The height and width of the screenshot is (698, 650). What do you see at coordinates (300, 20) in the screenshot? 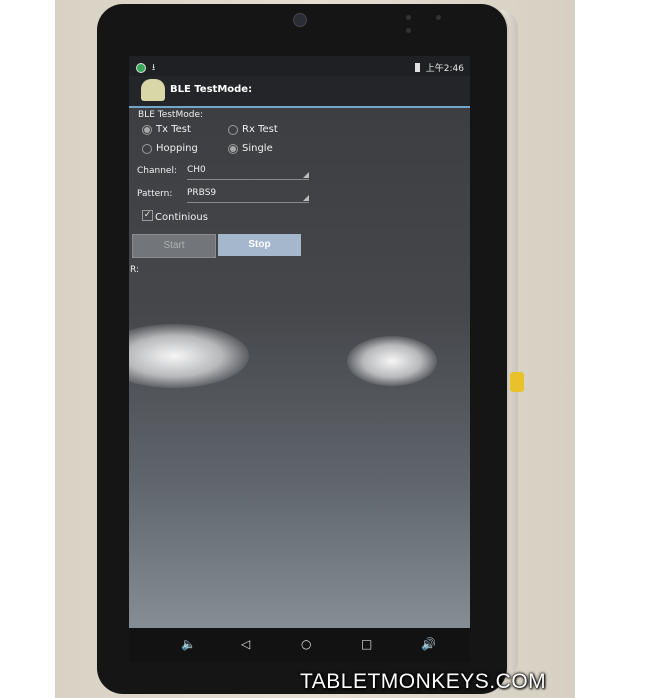
I see `front-camera` at bounding box center [300, 20].